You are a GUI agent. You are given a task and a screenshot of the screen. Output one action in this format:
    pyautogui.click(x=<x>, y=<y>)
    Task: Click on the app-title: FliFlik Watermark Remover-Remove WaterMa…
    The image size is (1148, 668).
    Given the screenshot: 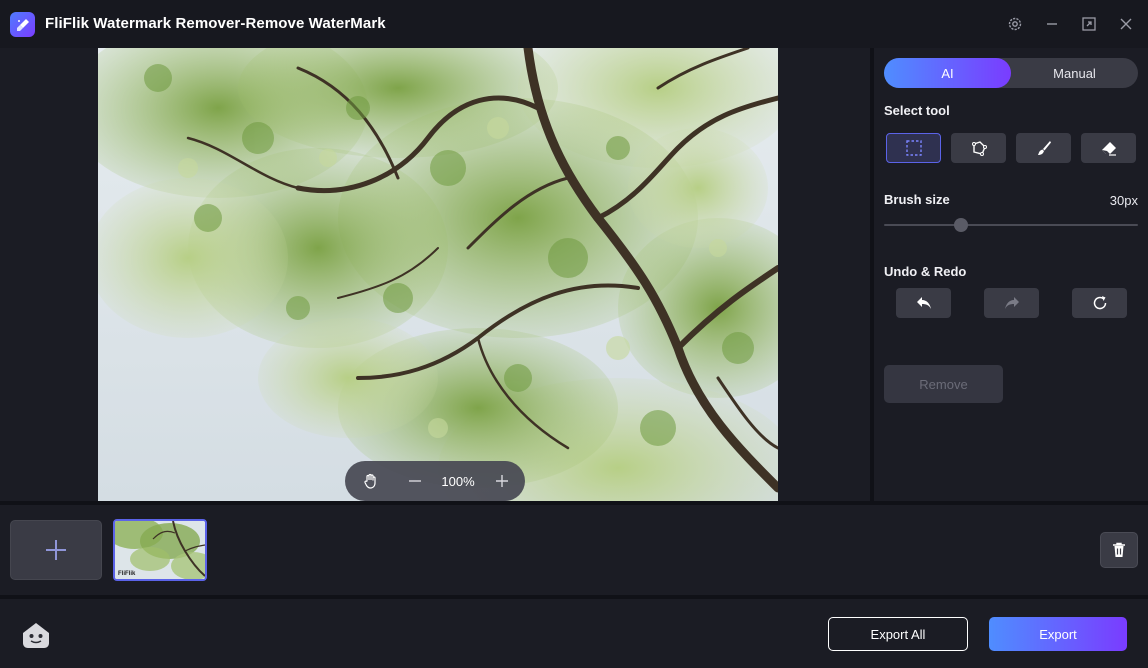 What is the action you would take?
    pyautogui.click(x=215, y=23)
    